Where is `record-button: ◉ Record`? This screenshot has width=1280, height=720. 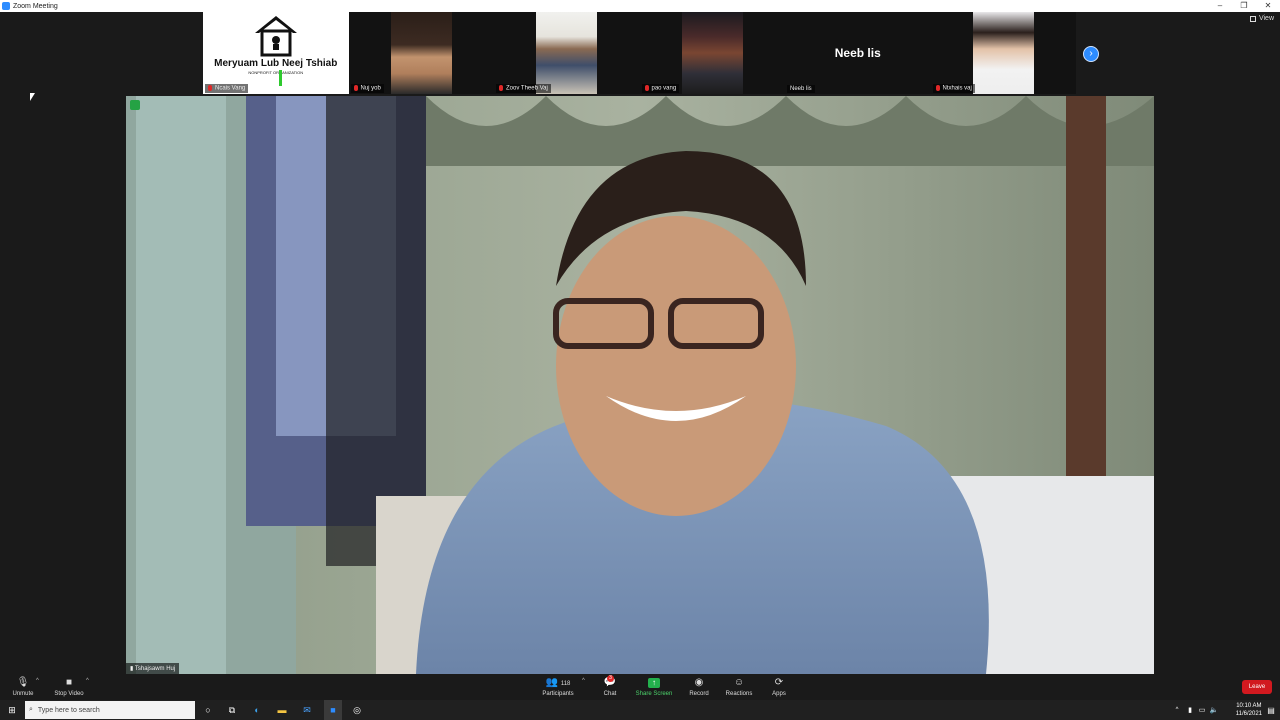
record-button: ◉ Record is located at coordinates (699, 687).